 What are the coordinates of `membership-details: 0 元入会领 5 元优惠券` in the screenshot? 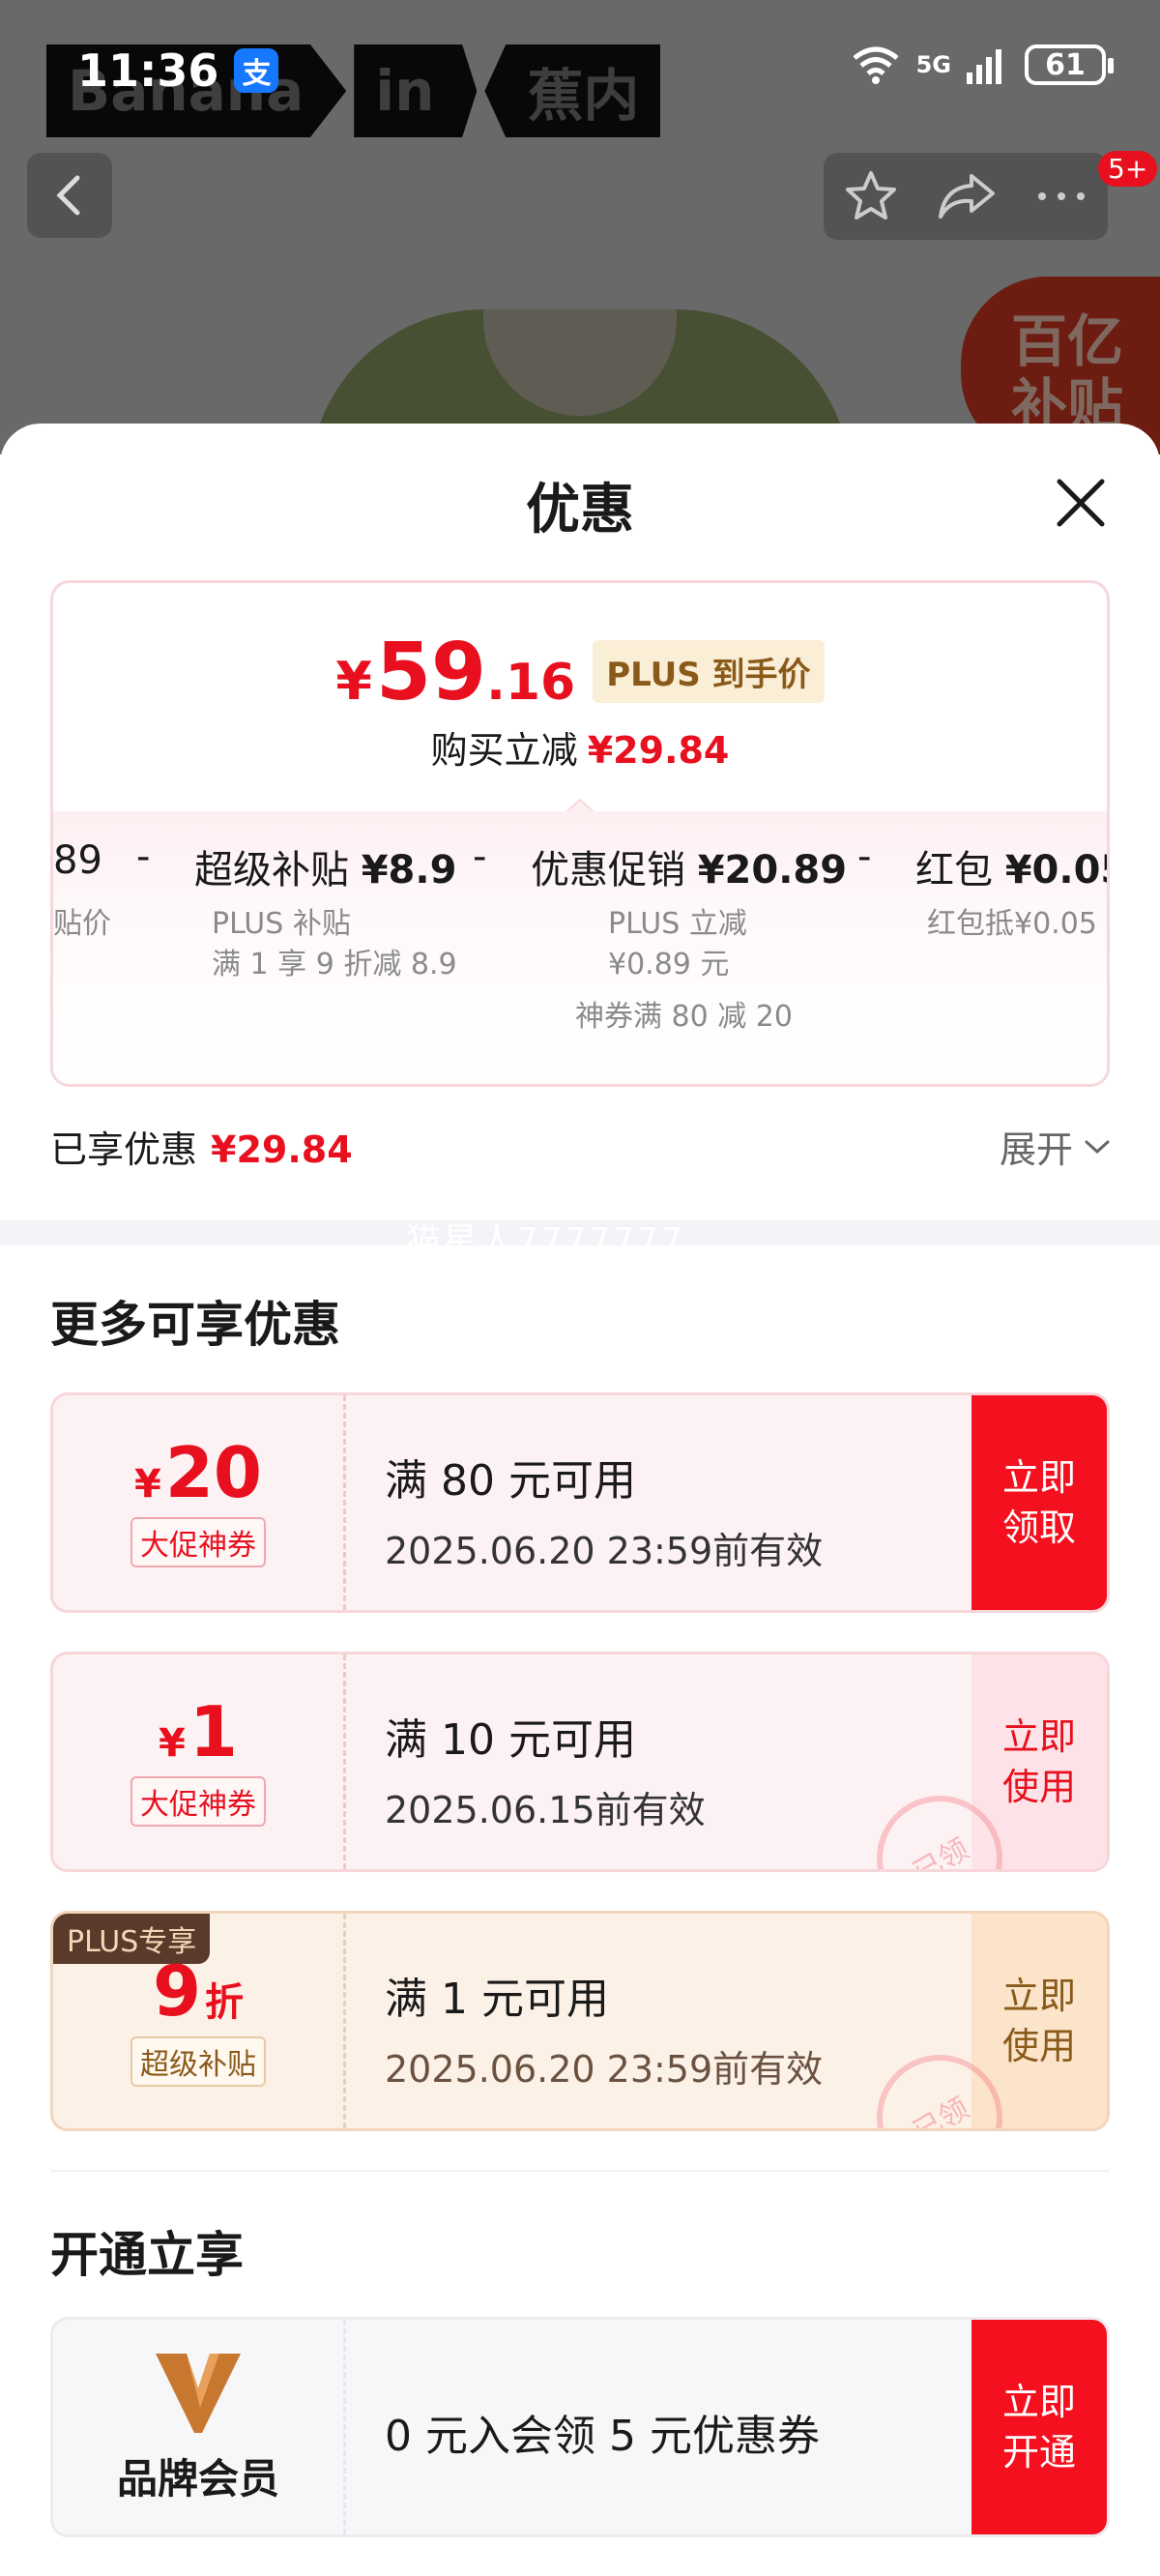 It's located at (659, 2427).